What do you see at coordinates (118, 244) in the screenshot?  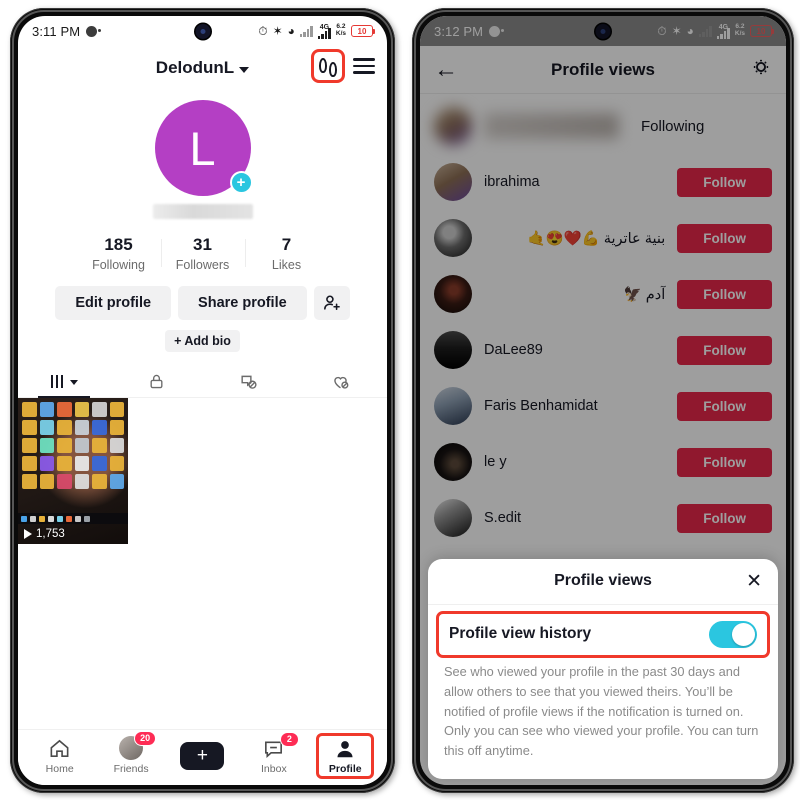 I see `stat-value: 185` at bounding box center [118, 244].